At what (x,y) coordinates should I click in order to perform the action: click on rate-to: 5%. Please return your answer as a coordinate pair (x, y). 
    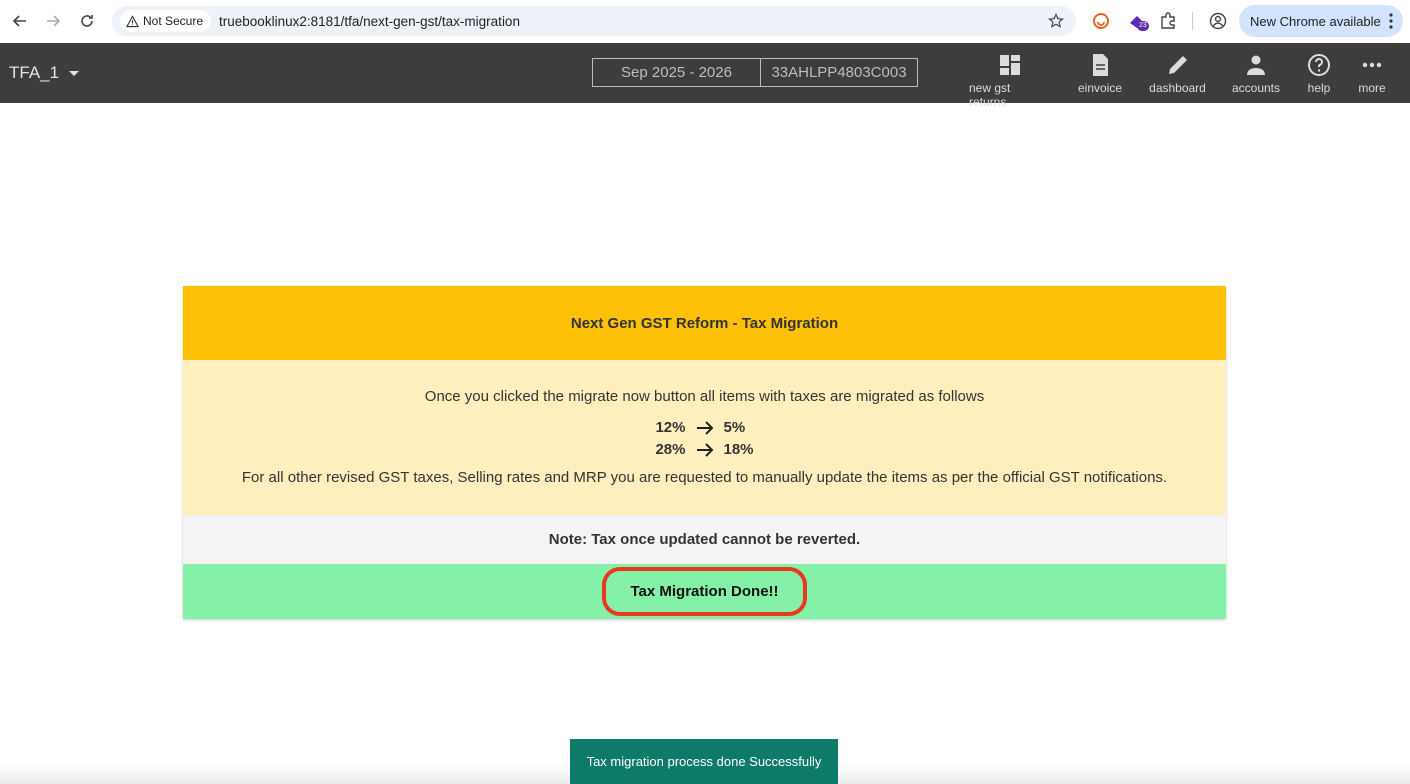
    Looking at the image, I should click on (734, 427).